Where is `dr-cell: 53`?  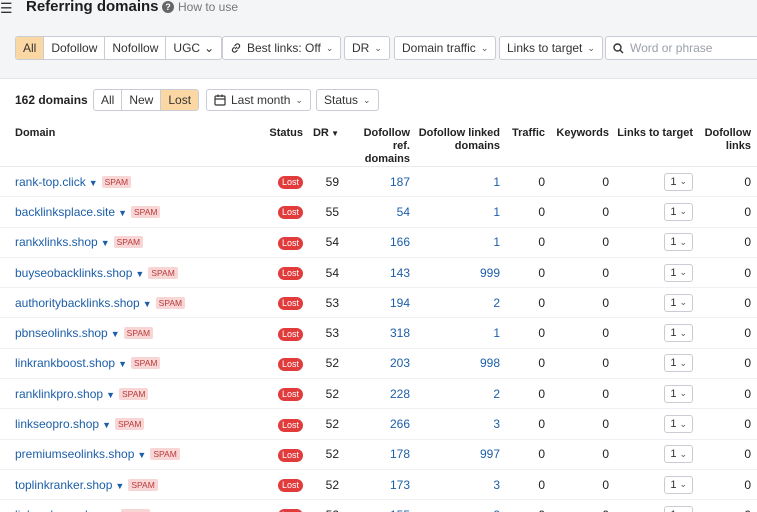
dr-cell: 53 is located at coordinates (327, 303).